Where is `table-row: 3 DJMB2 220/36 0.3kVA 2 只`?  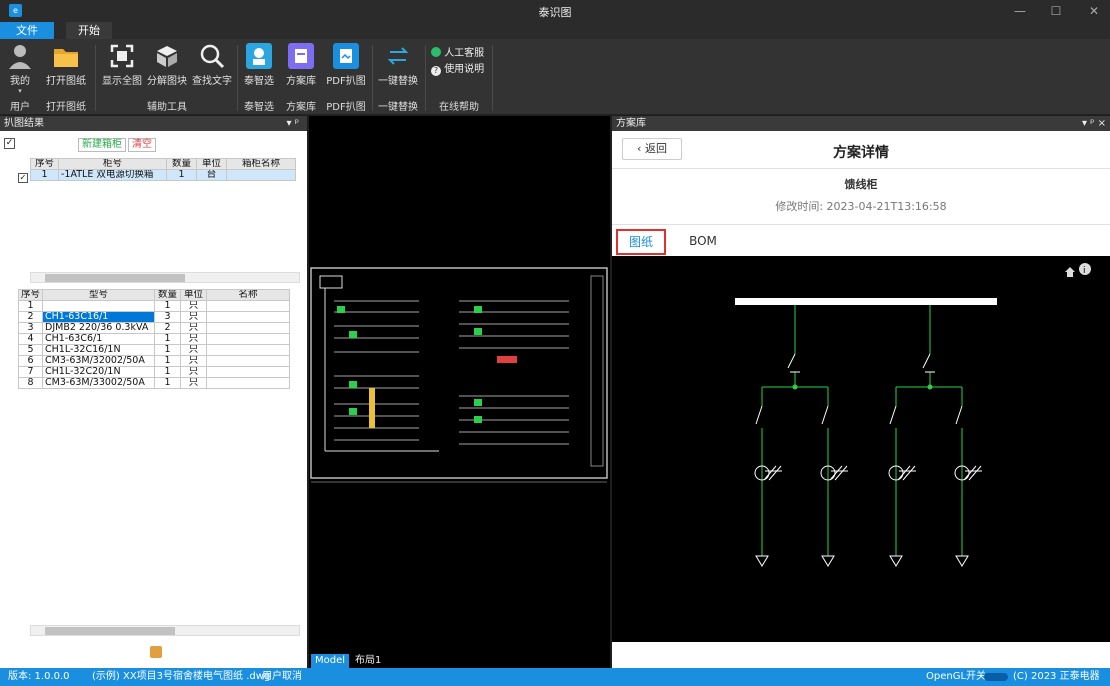 table-row: 3 DJMB2 220/36 0.3kVA 2 只 is located at coordinates (153, 328).